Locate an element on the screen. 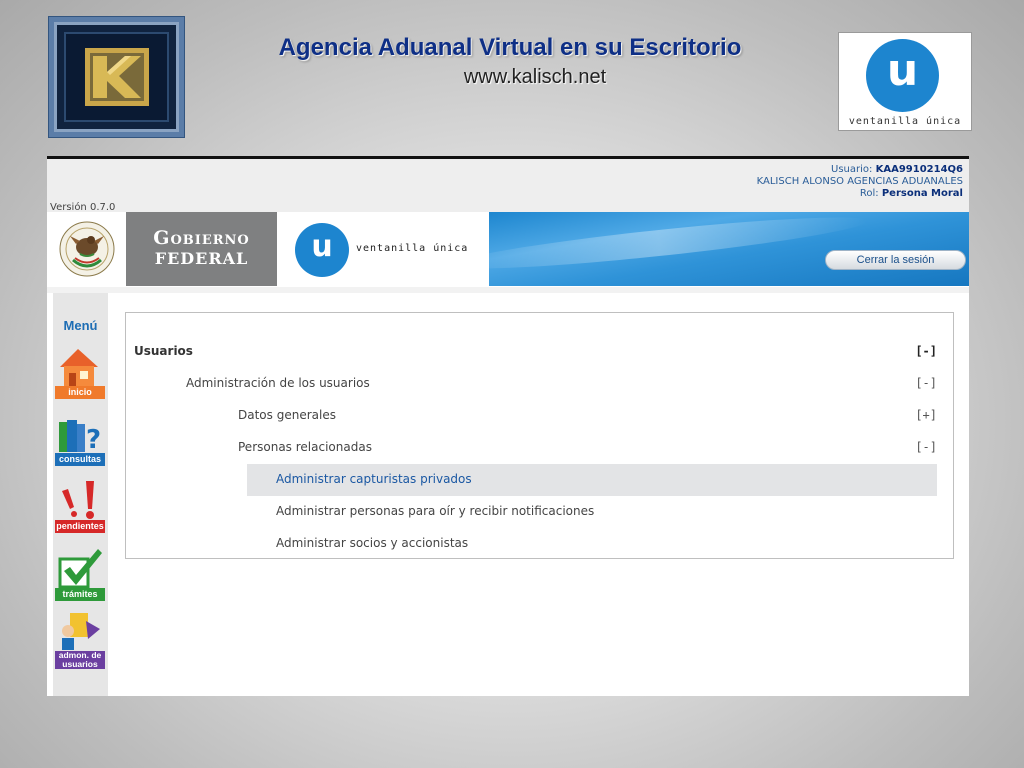 Image resolution: width=1024 pixels, height=768 pixels. menu-title: Menú is located at coordinates (80, 325).